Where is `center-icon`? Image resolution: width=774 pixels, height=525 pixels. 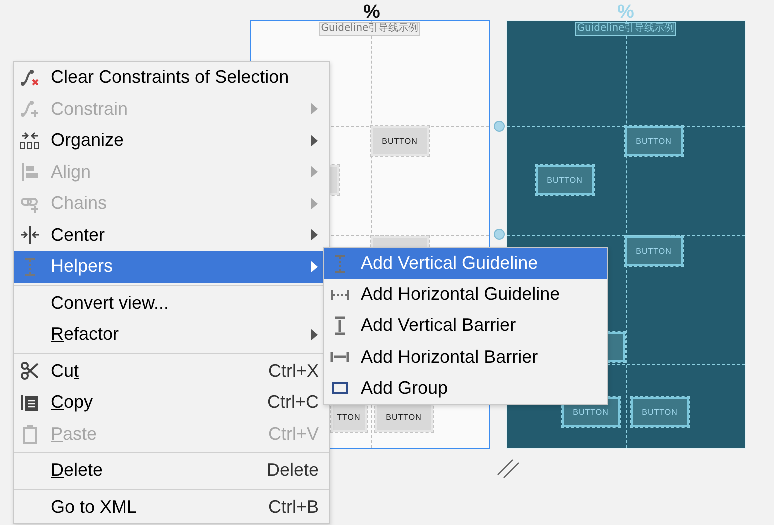 center-icon is located at coordinates (30, 235).